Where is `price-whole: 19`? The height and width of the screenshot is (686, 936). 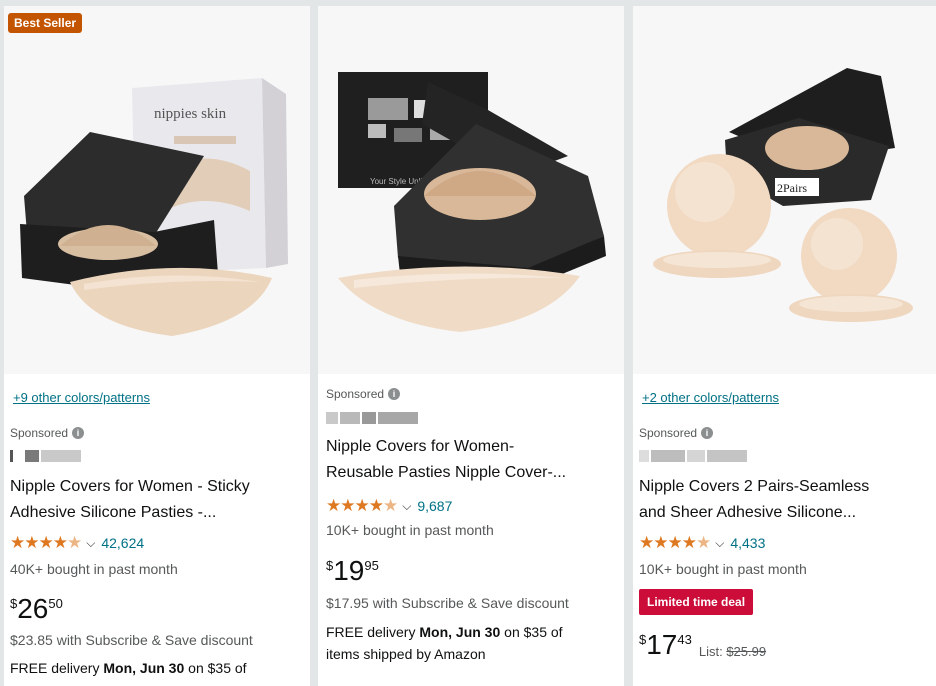 price-whole: 19 is located at coordinates (349, 570).